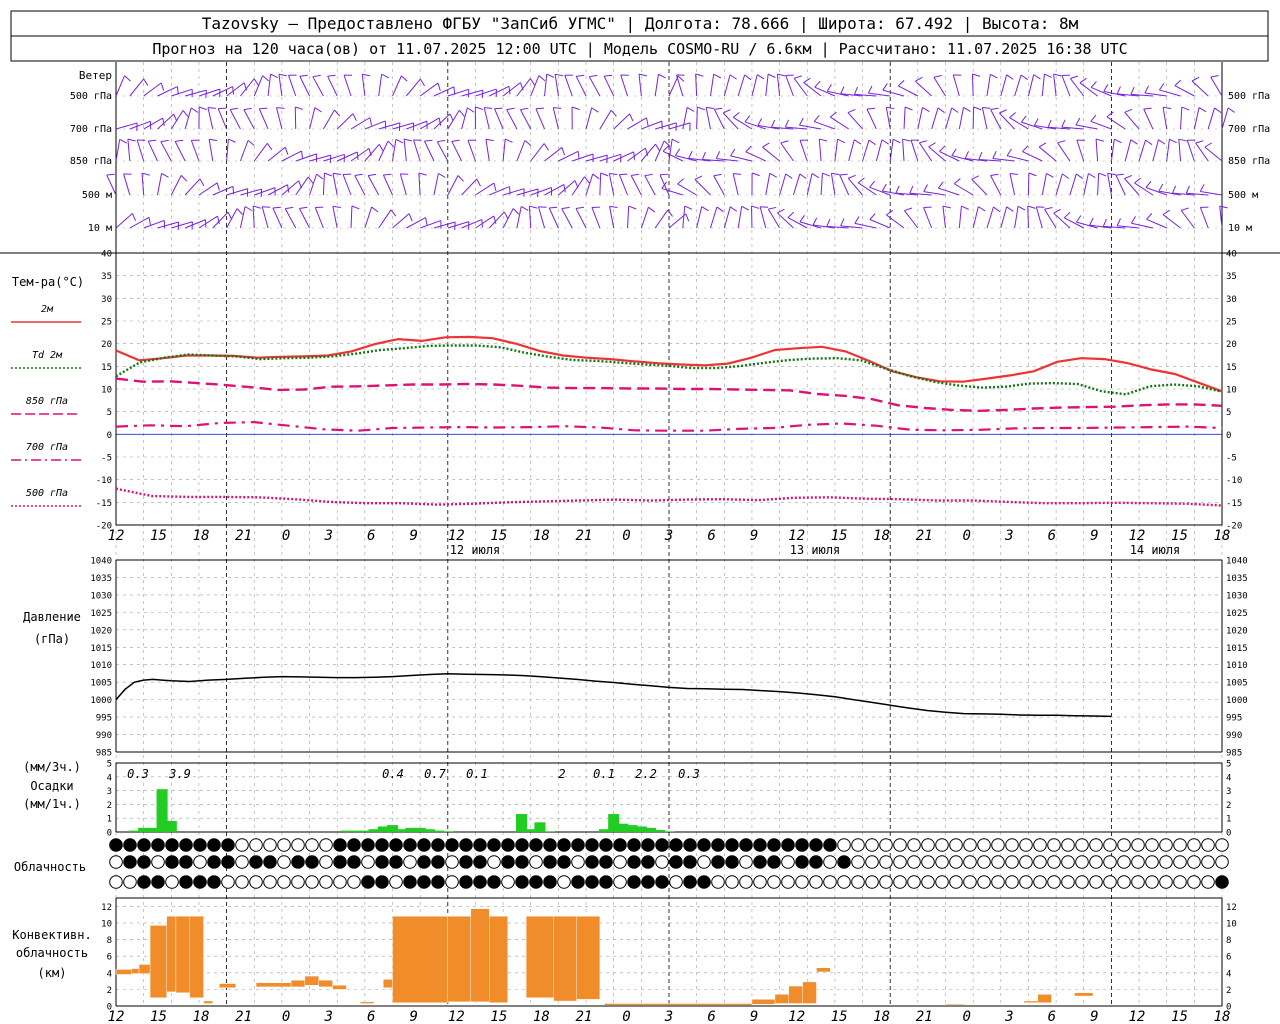 The width and height of the screenshot is (1280, 1024). What do you see at coordinates (1237, 614) in the screenshot?
I see `pressure-tick-right: 1025` at bounding box center [1237, 614].